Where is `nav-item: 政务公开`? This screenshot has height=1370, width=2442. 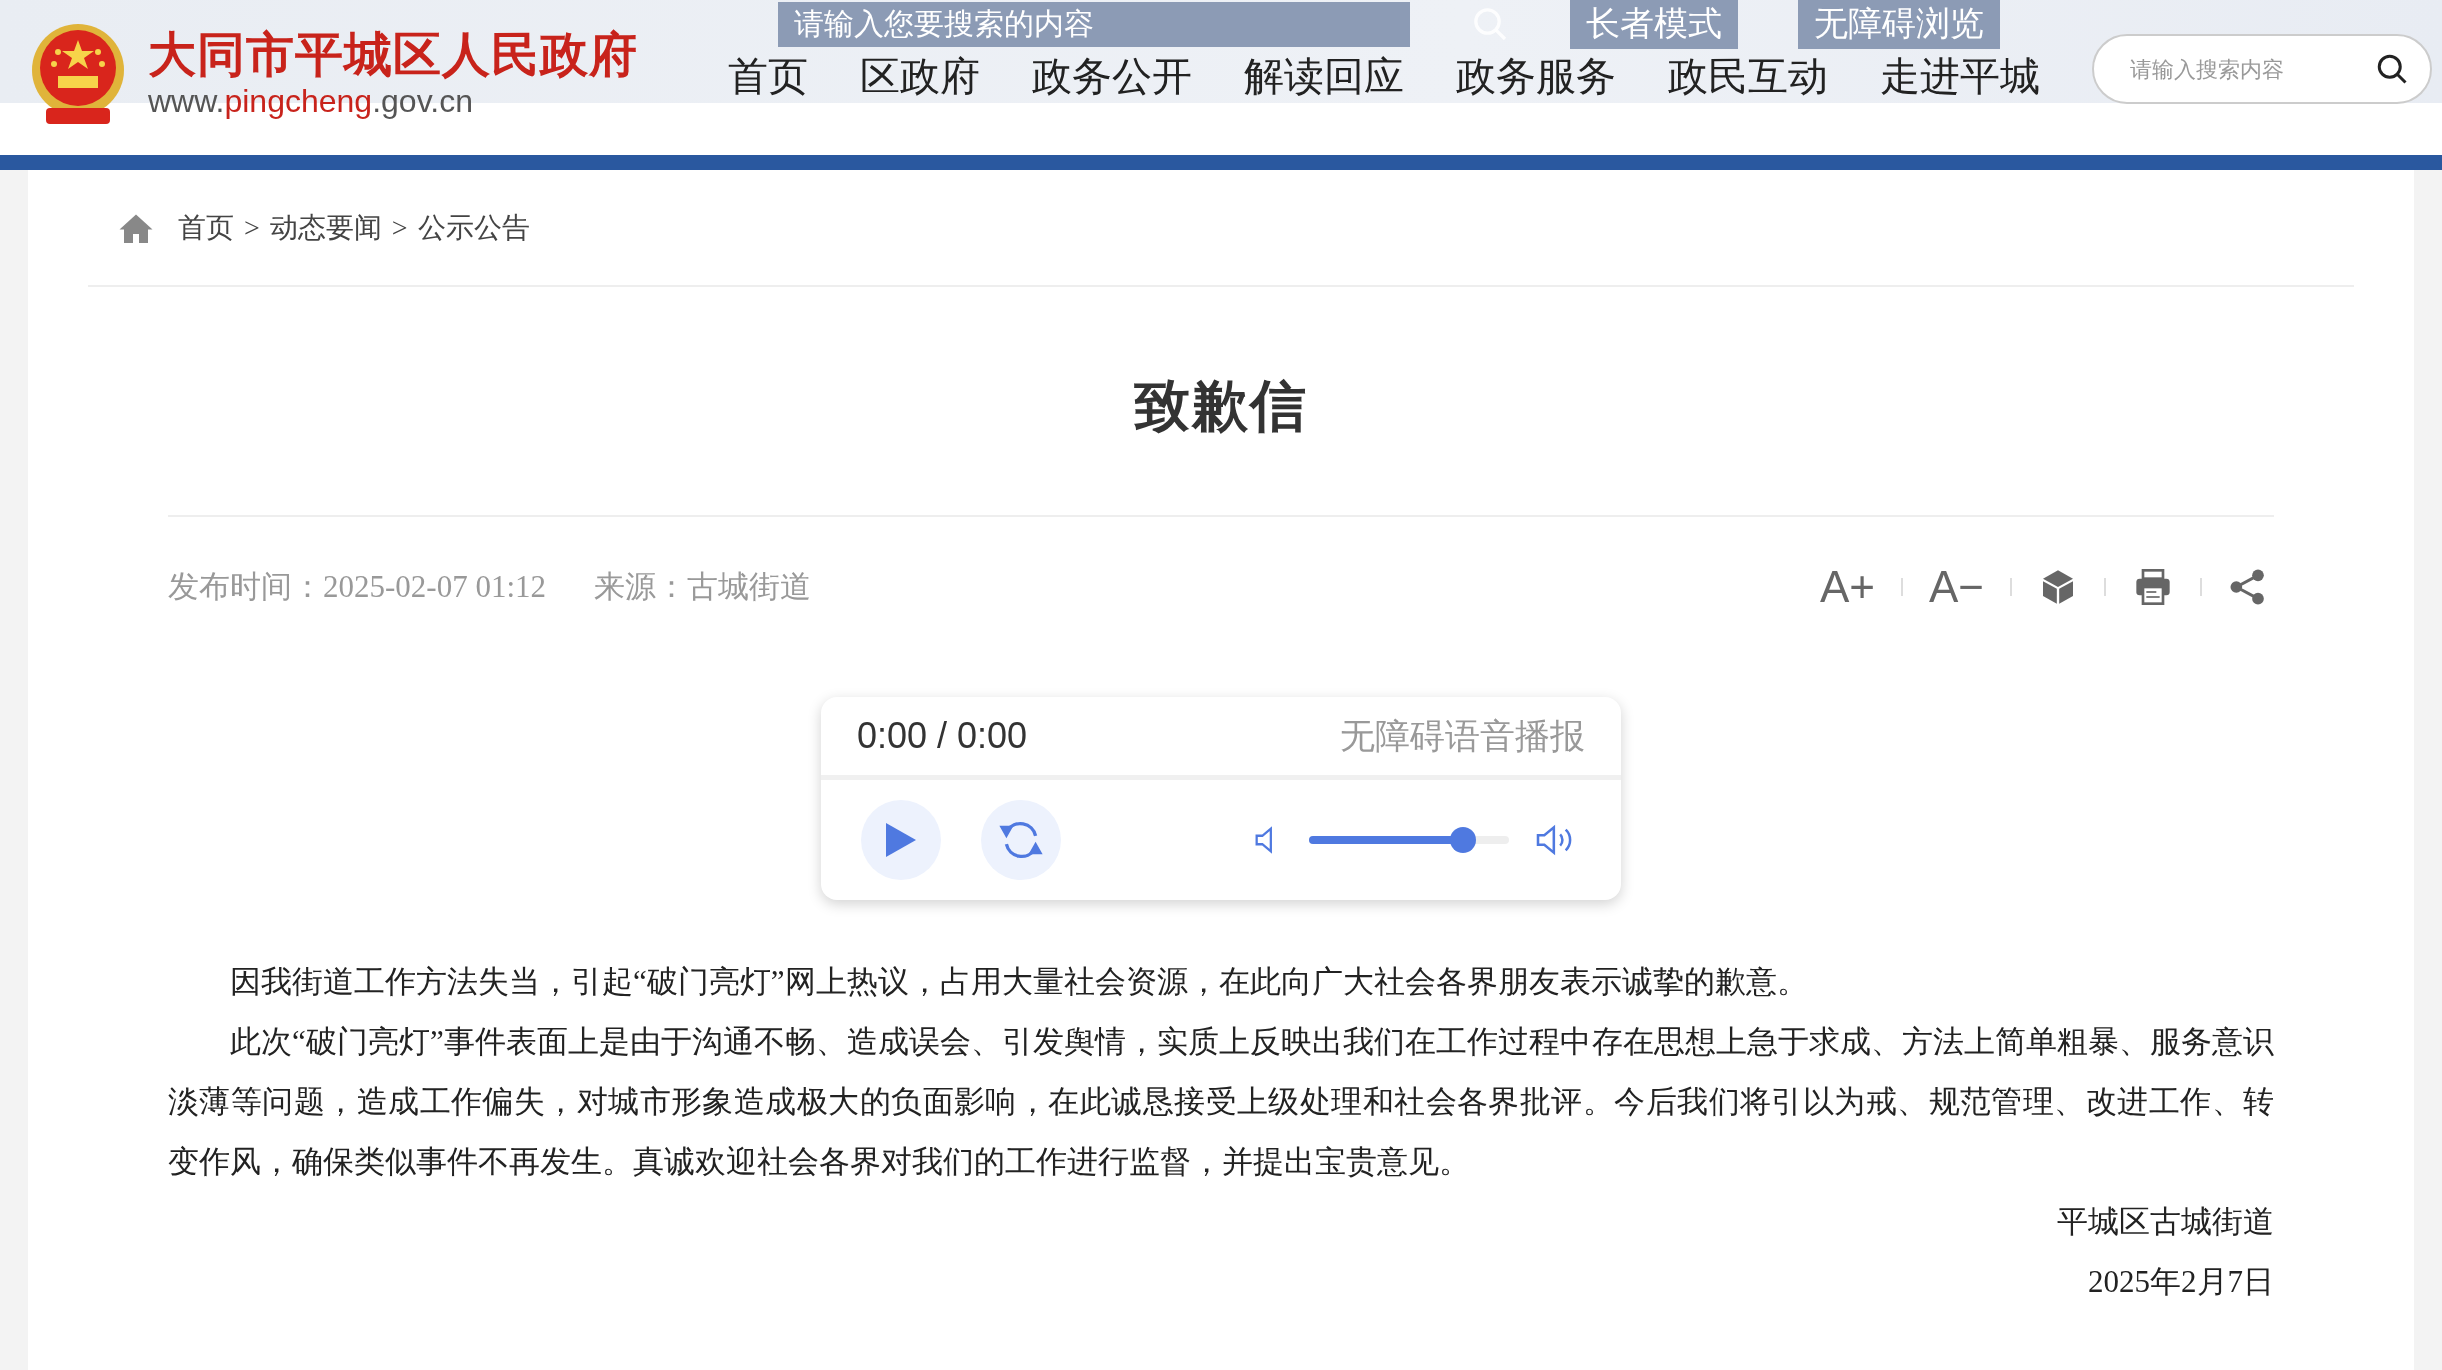
nav-item: 政务公开 is located at coordinates (1112, 76).